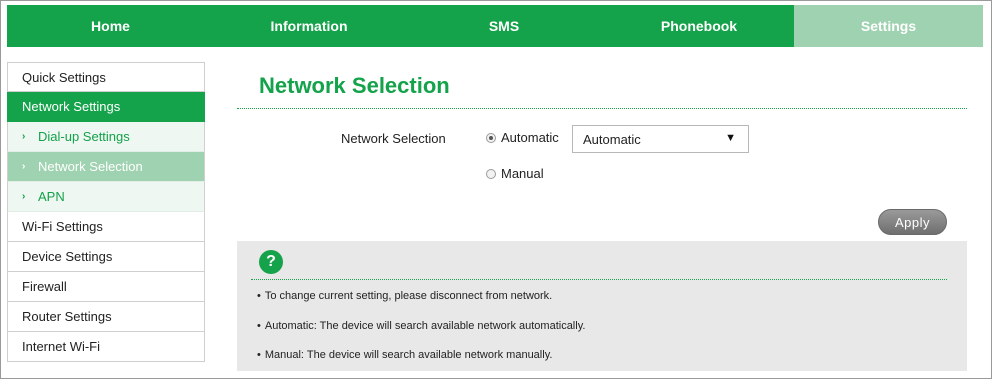  Describe the element at coordinates (504, 26) in the screenshot. I see `tab-sms: SMS` at that location.